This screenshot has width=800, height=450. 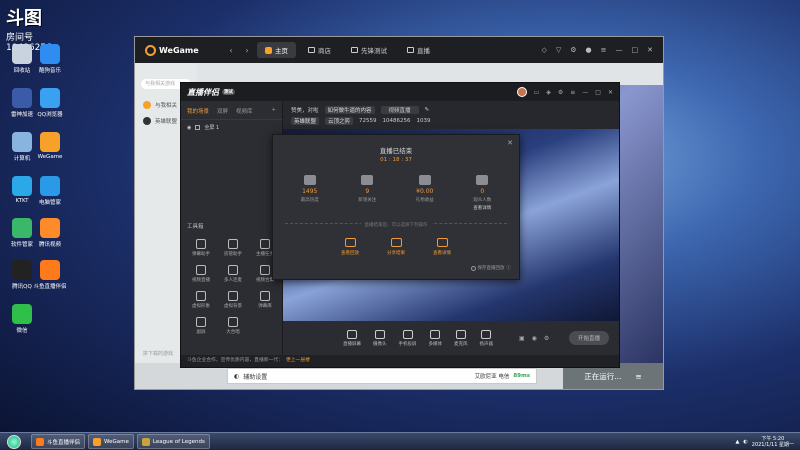 I want to click on control-icon, so click(x=352, y=334).